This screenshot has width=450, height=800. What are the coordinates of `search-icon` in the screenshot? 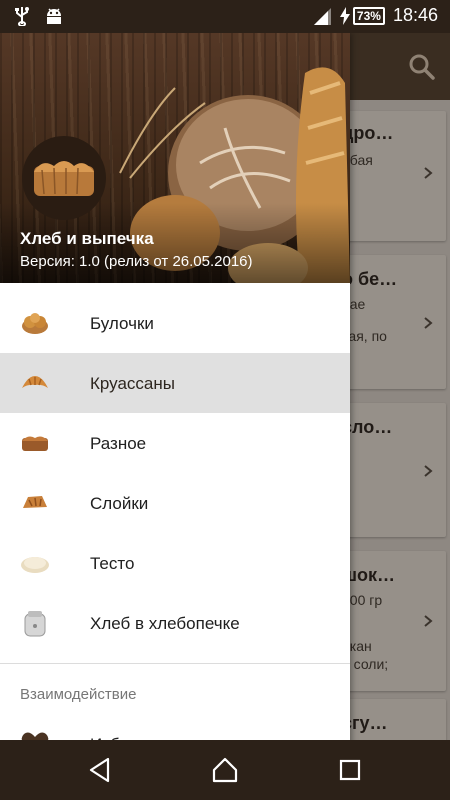 It's located at (422, 67).